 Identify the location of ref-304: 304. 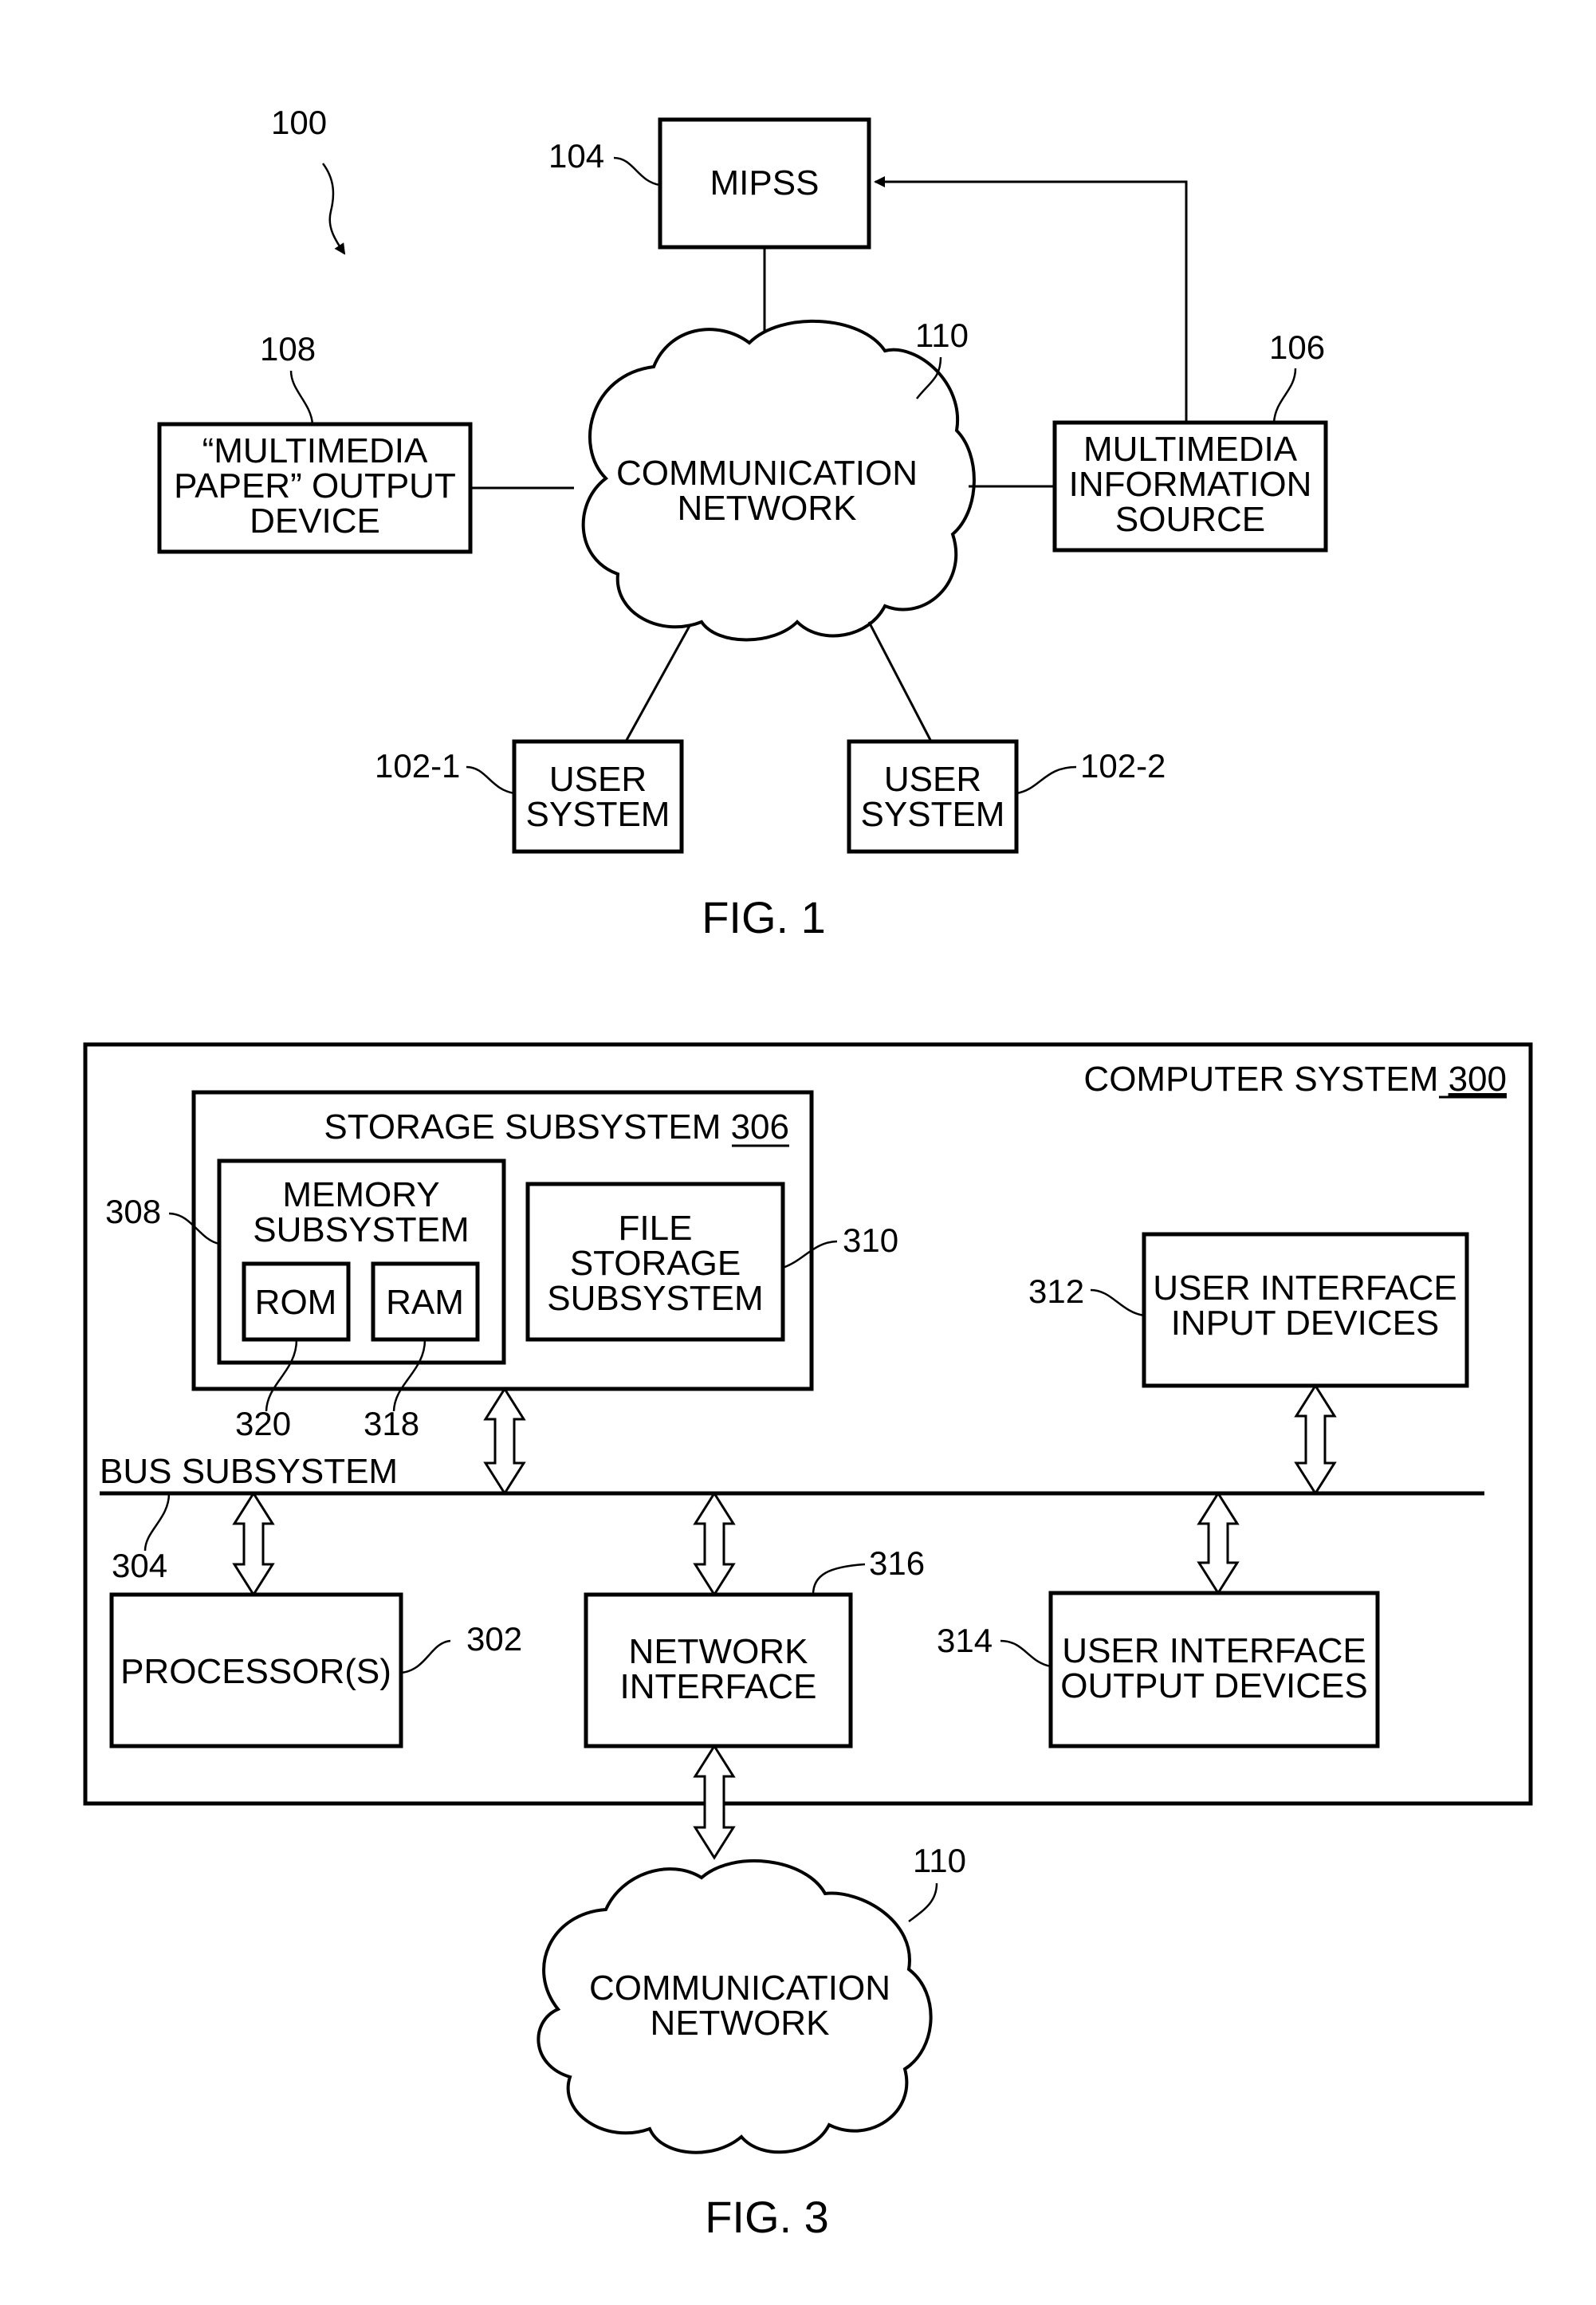
(139, 1566).